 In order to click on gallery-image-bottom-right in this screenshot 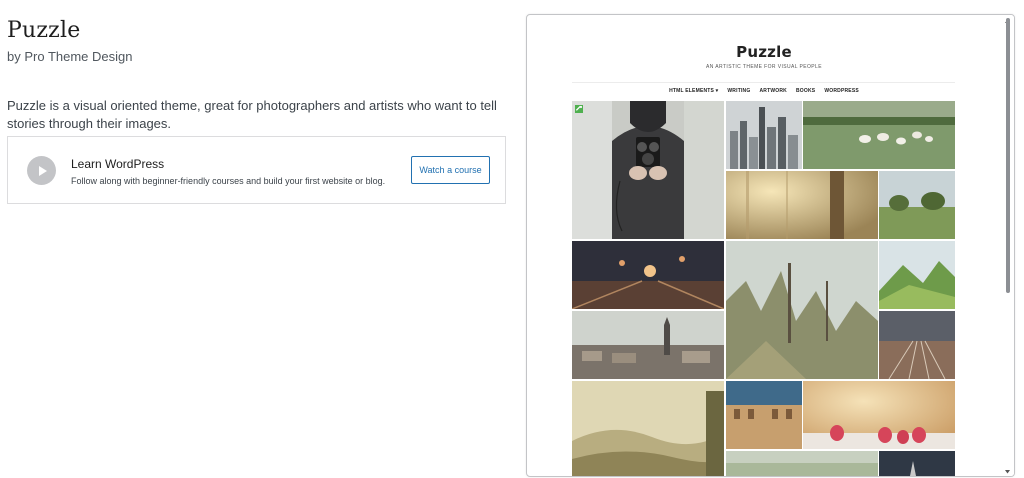, I will do `click(917, 463)`.